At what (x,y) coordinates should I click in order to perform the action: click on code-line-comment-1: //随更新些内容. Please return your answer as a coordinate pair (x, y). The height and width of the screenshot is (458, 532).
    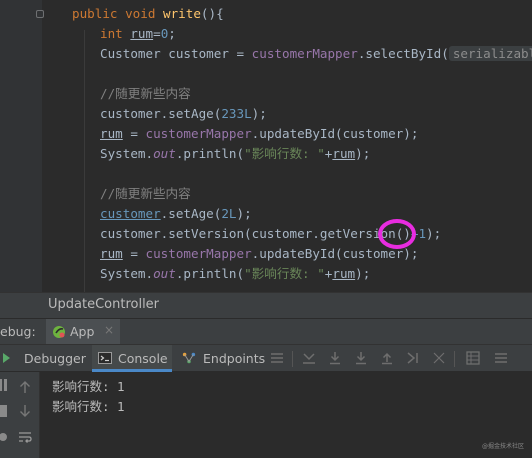
    Looking at the image, I should click on (145, 93).